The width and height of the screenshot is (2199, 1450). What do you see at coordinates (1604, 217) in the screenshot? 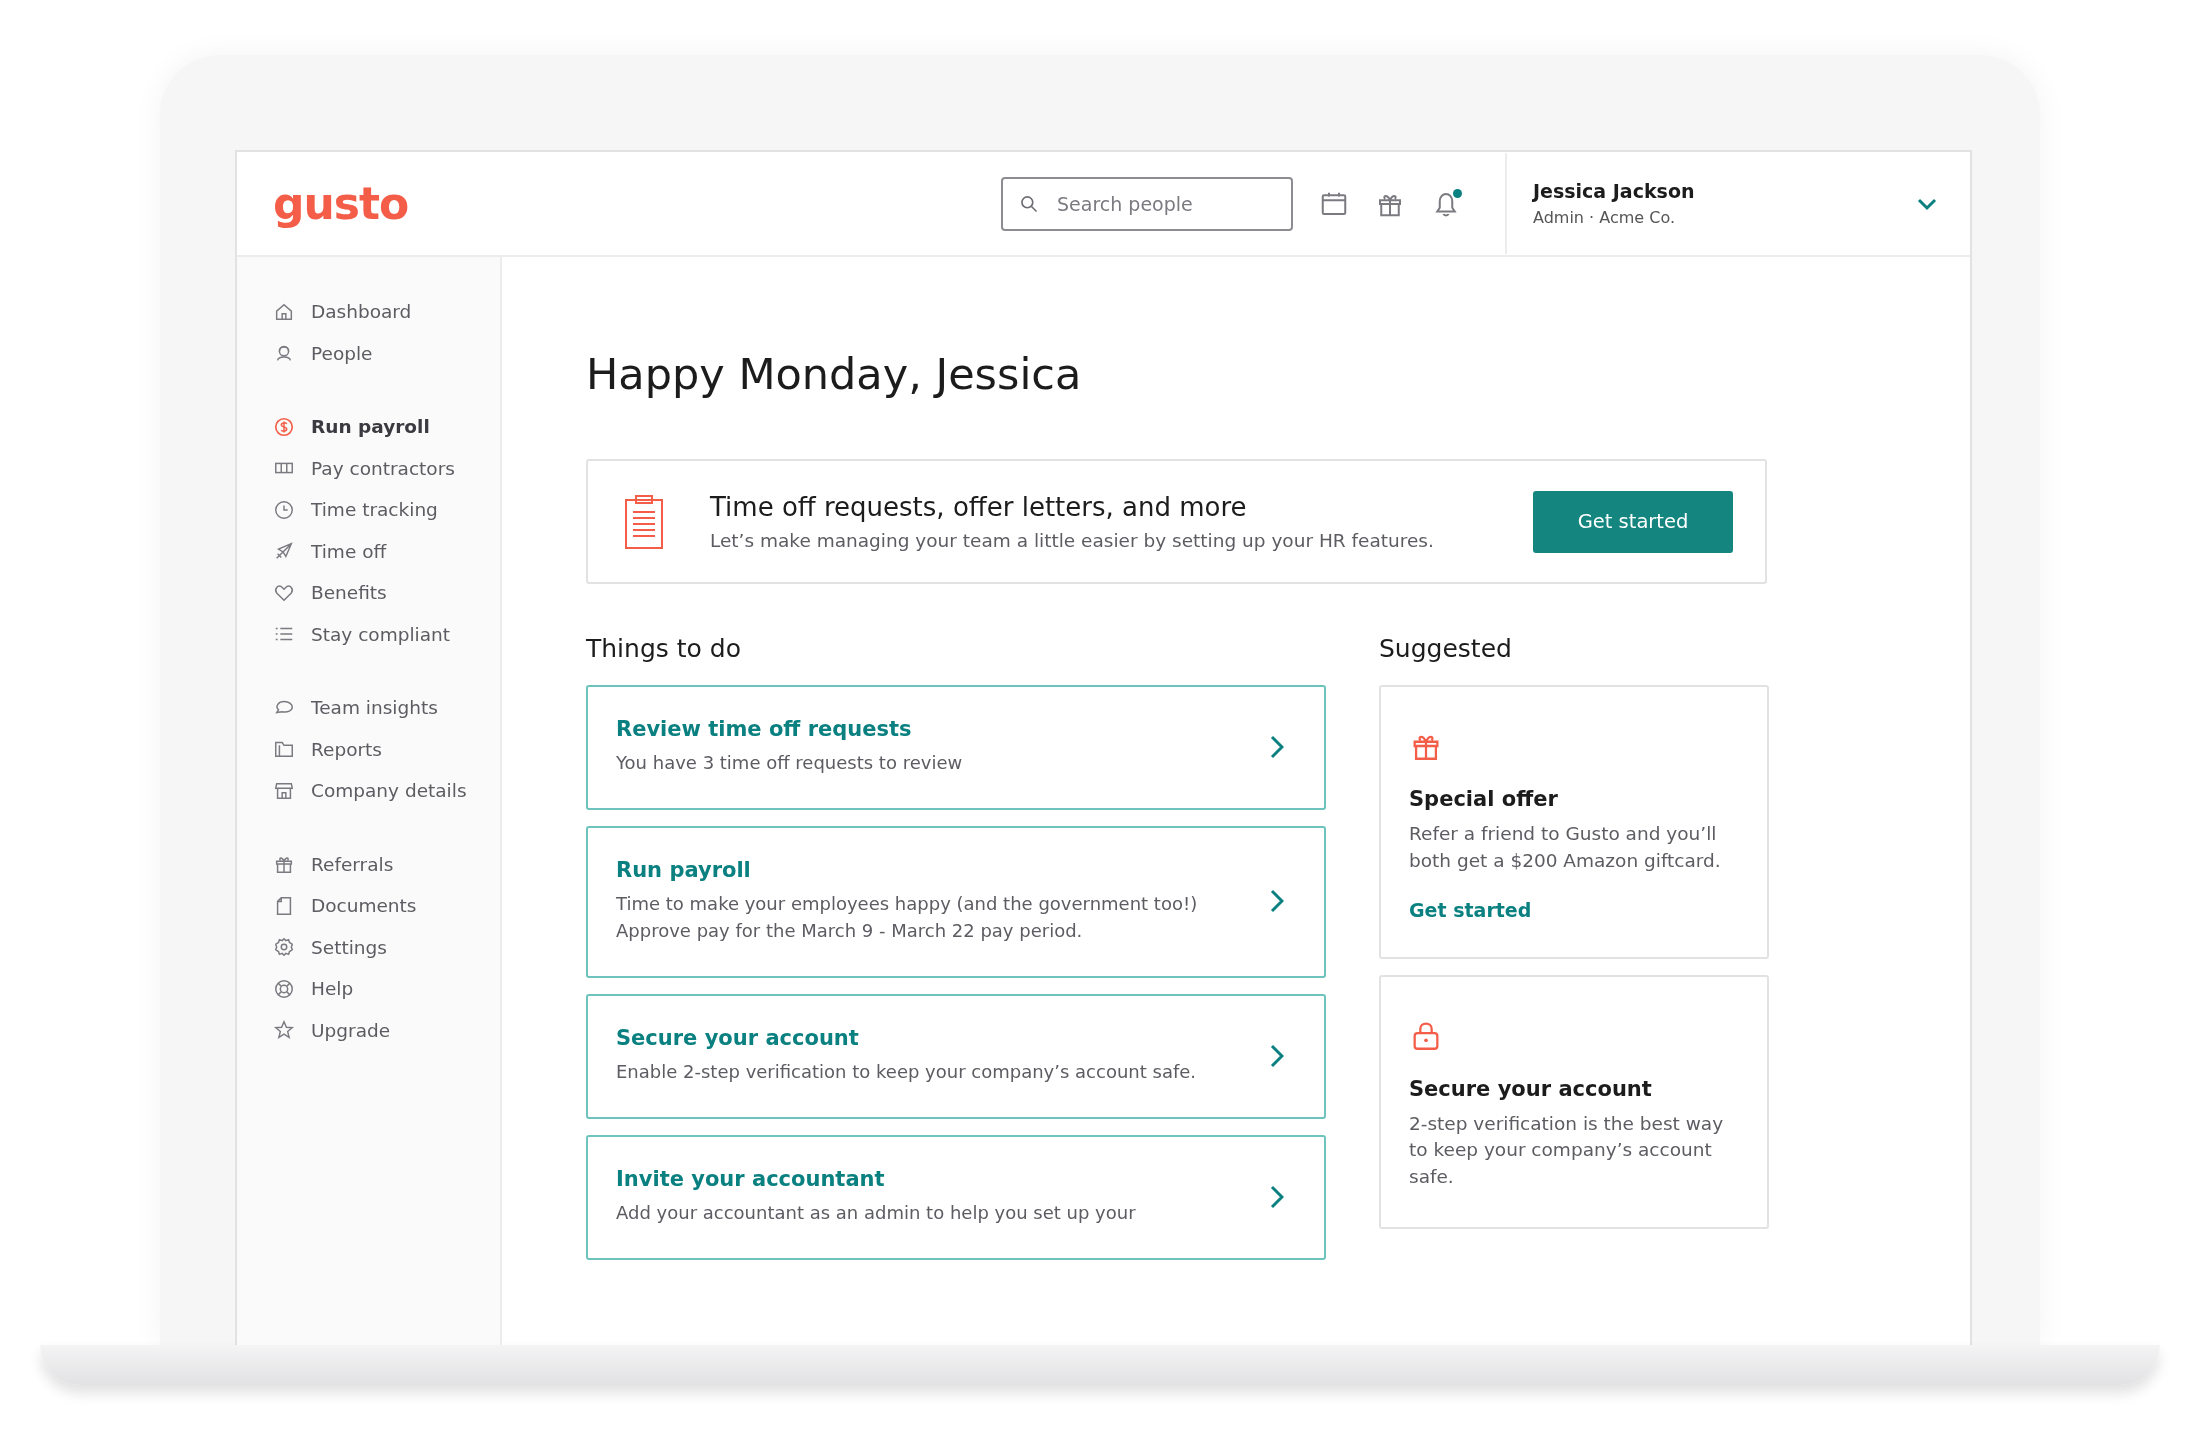
I see `user-role: Admin · Acme Co.` at bounding box center [1604, 217].